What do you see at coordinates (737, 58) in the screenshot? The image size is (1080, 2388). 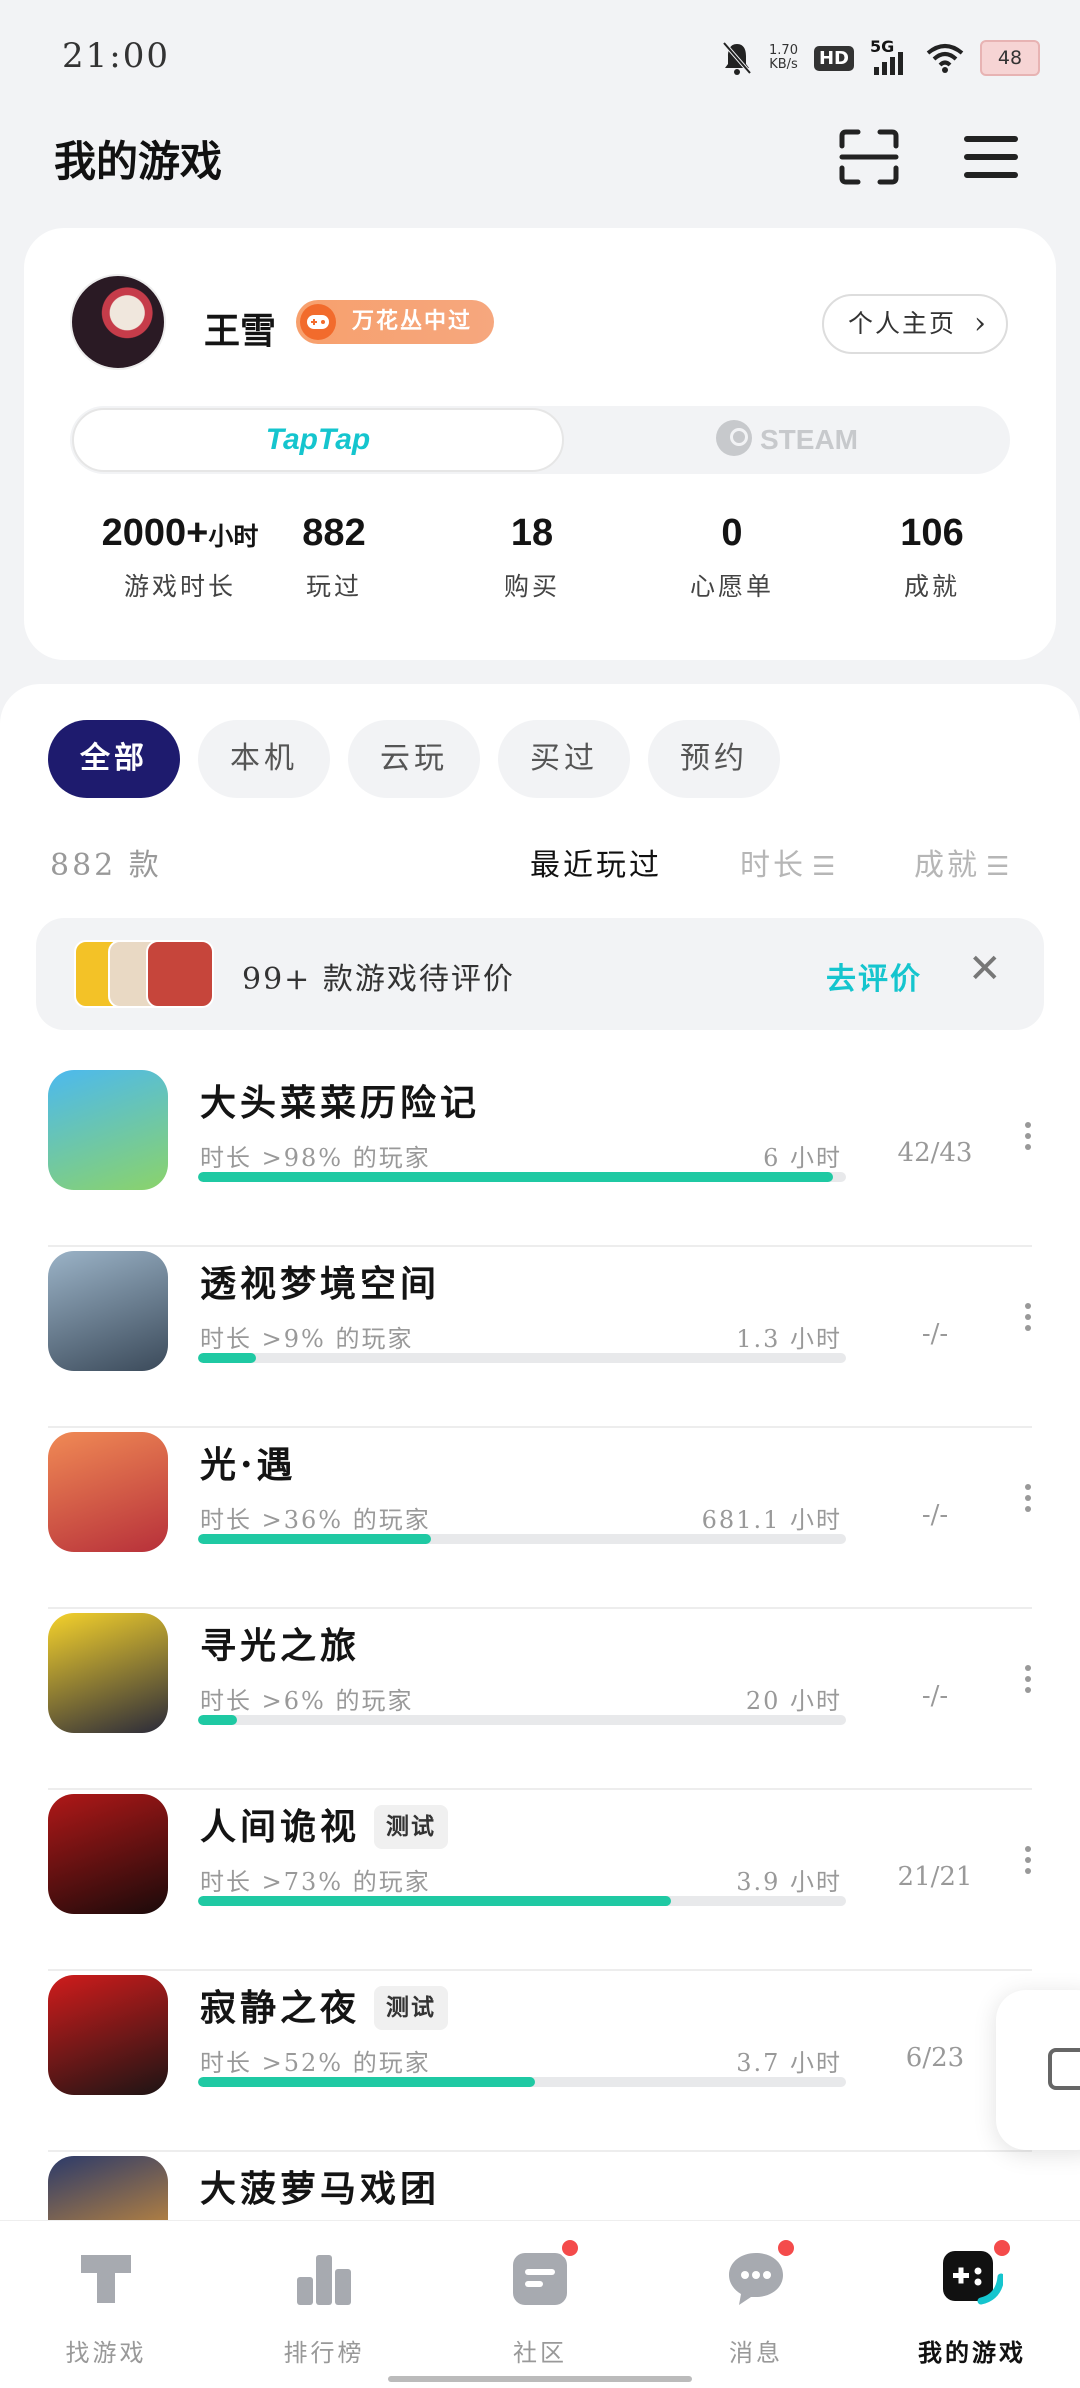 I see `mute-bell-icon` at bounding box center [737, 58].